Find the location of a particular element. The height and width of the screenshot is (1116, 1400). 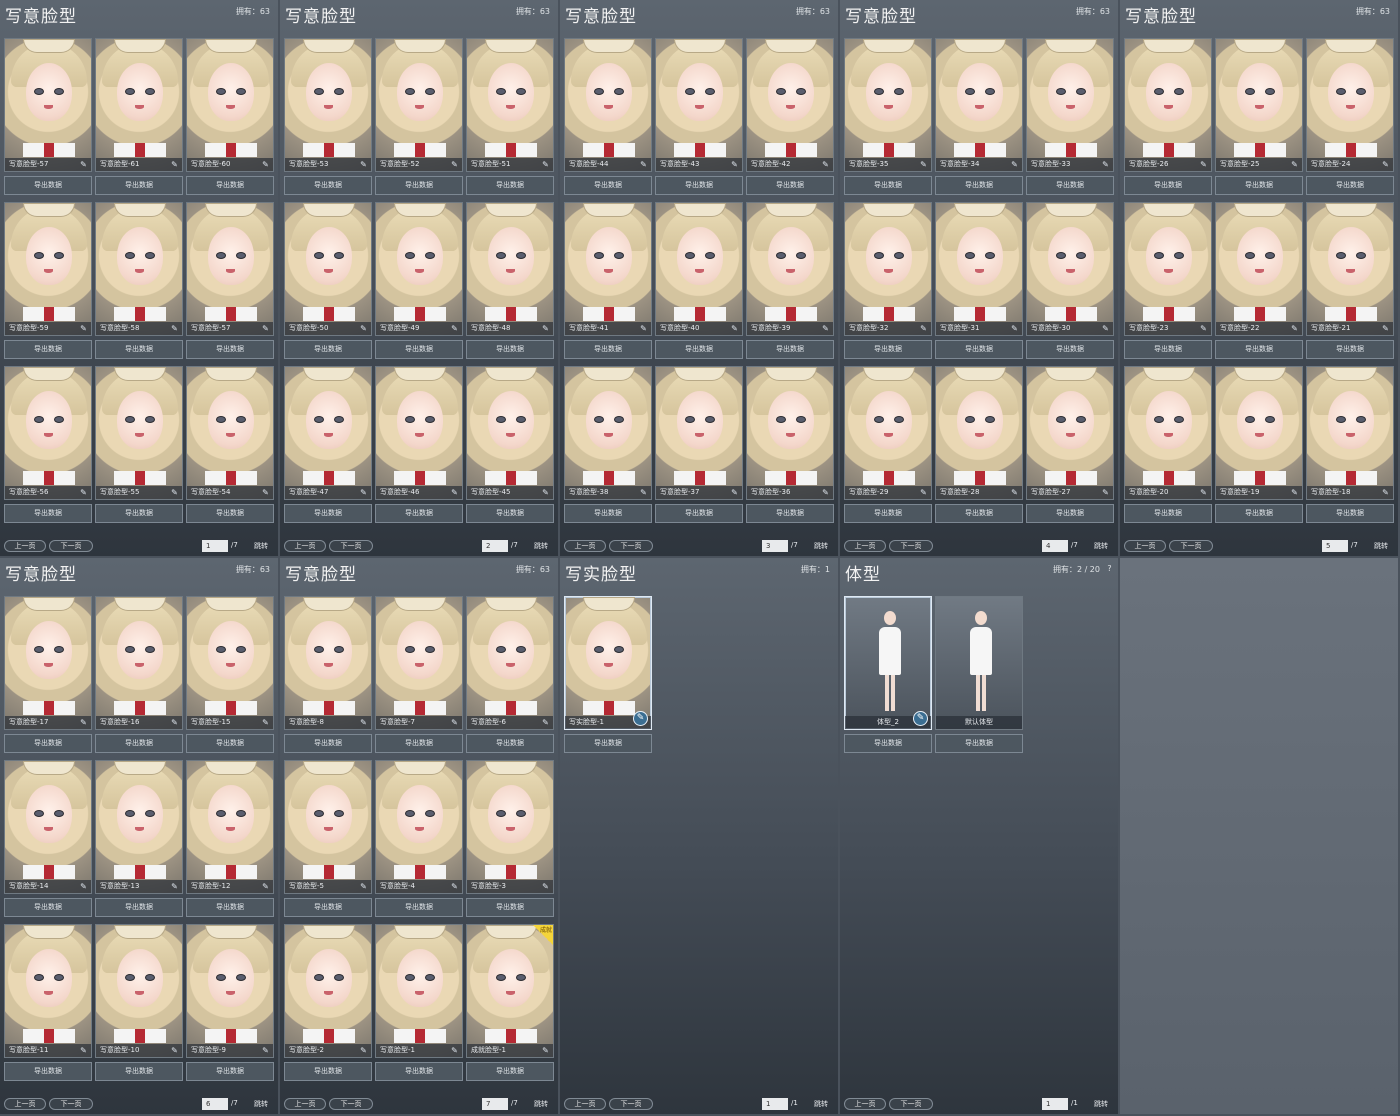

preset-thumbnail: 写意脸型-9 ✎ is located at coordinates (230, 991).